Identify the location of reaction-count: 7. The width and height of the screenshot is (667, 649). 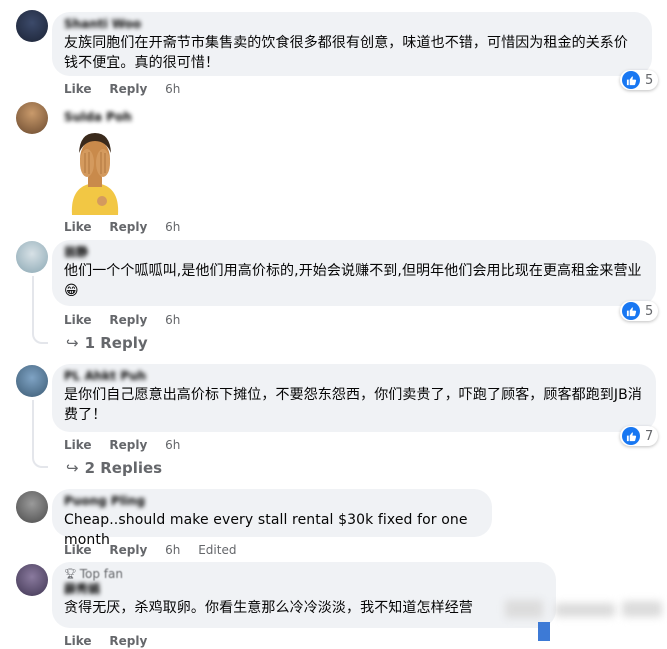
(639, 436).